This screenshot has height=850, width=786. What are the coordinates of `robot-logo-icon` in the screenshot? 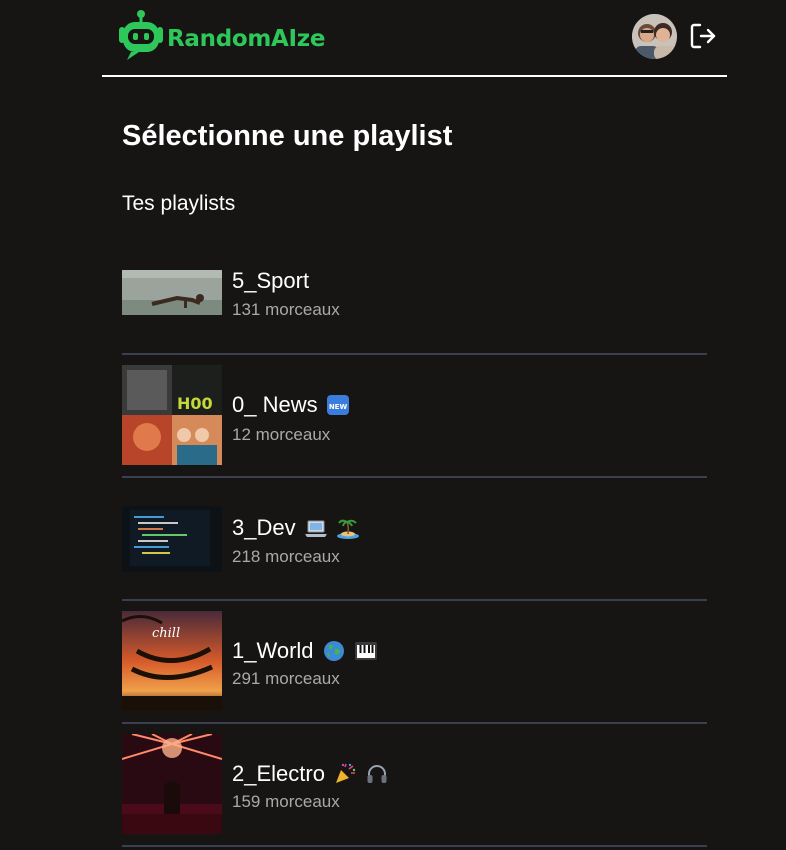 It's located at (141, 35).